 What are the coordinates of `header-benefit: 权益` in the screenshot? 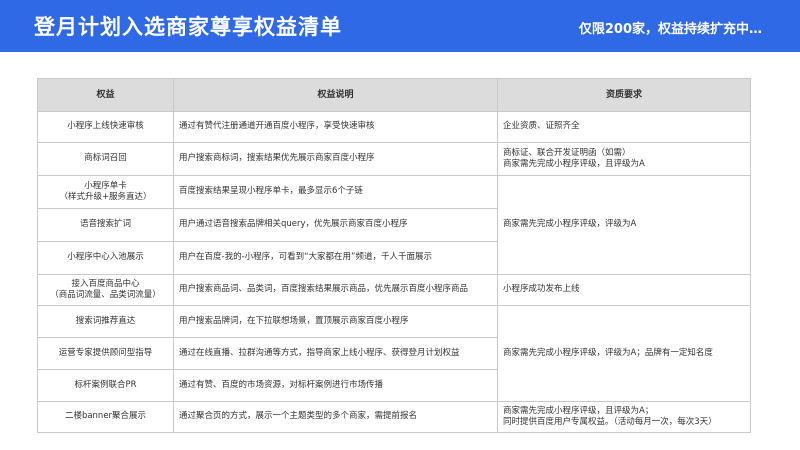 It's located at (105, 95).